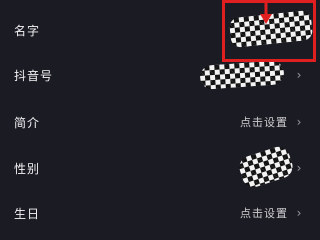 This screenshot has width=320, height=240. Describe the element at coordinates (34, 75) in the screenshot. I see `row-douyin-id-label: 抖音号` at that location.